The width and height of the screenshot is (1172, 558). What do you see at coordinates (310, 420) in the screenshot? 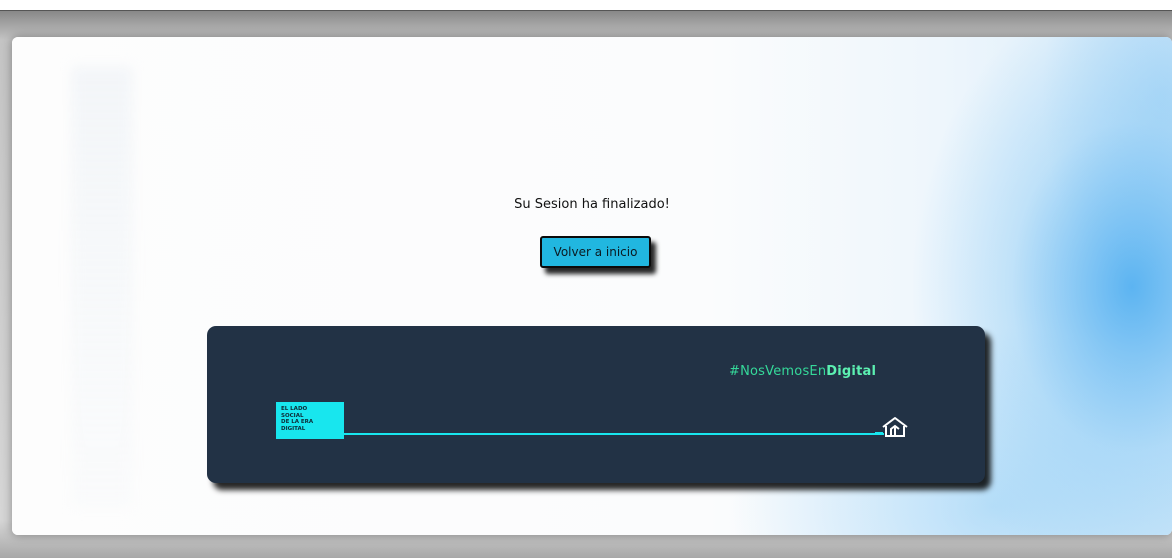
I see `brand-logo: EL LADO SOCIAL DE LA ERA DIGITAL` at bounding box center [310, 420].